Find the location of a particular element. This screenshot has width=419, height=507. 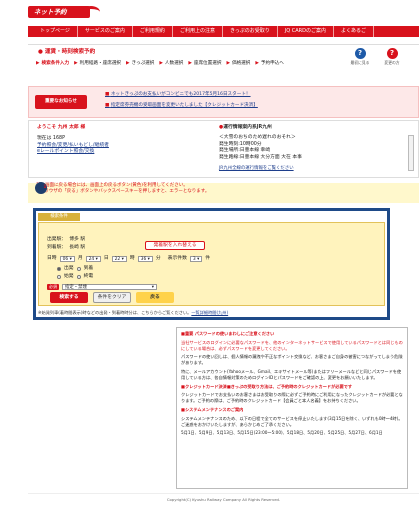

swap-stations-button: 発着駅を入れ替える is located at coordinates (175, 245).